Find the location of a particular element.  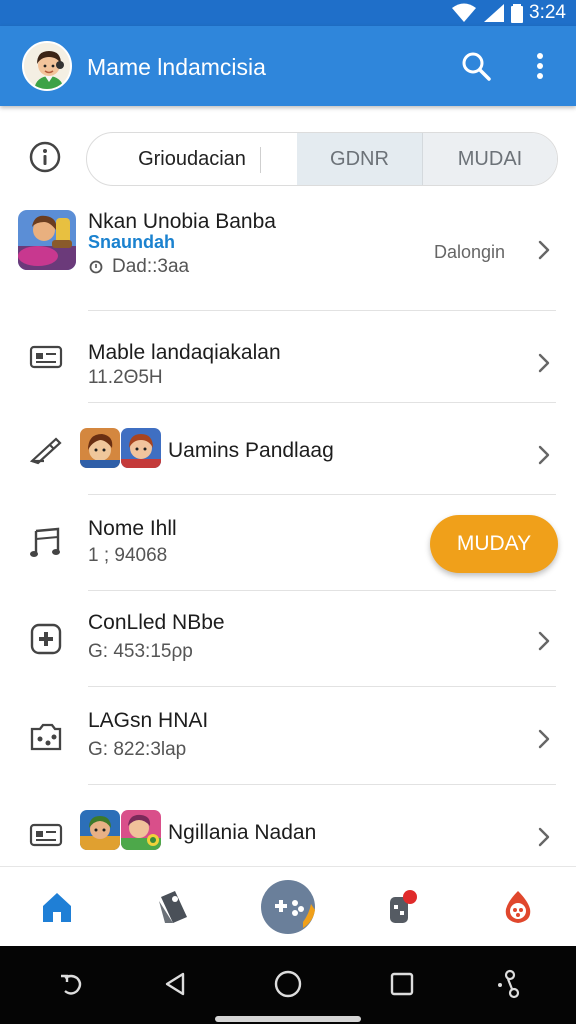

wifi-icon is located at coordinates (464, 12).